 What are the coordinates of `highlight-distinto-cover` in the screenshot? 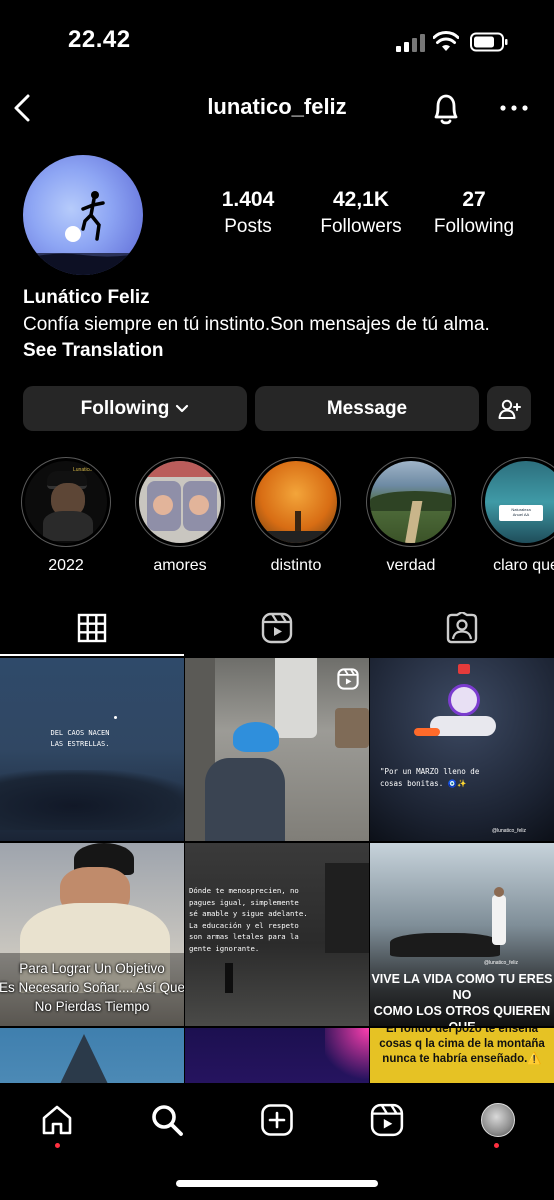 It's located at (296, 502).